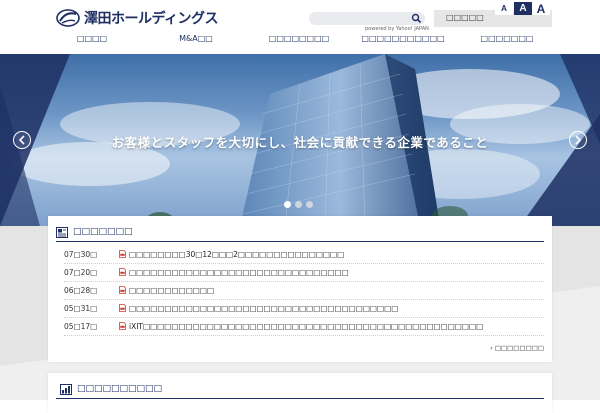  What do you see at coordinates (81, 272) in the screenshot?
I see `news-date: 07□20□` at bounding box center [81, 272].